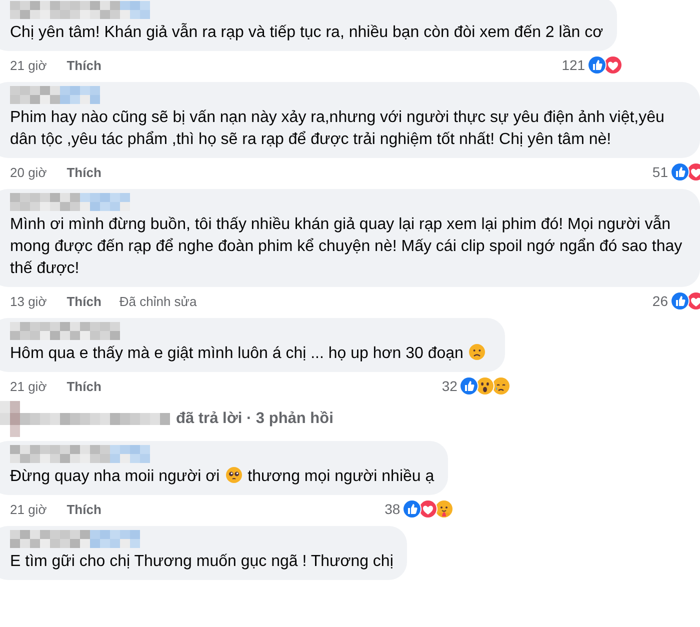 This screenshot has height=627, width=700. What do you see at coordinates (28, 301) in the screenshot?
I see `comment-time: 13 giờ` at bounding box center [28, 301].